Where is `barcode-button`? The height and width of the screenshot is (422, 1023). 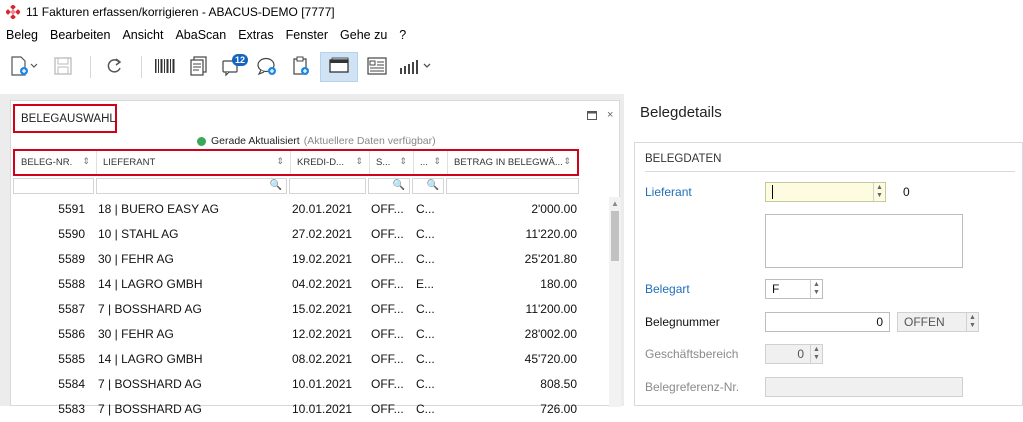 barcode-button is located at coordinates (165, 67).